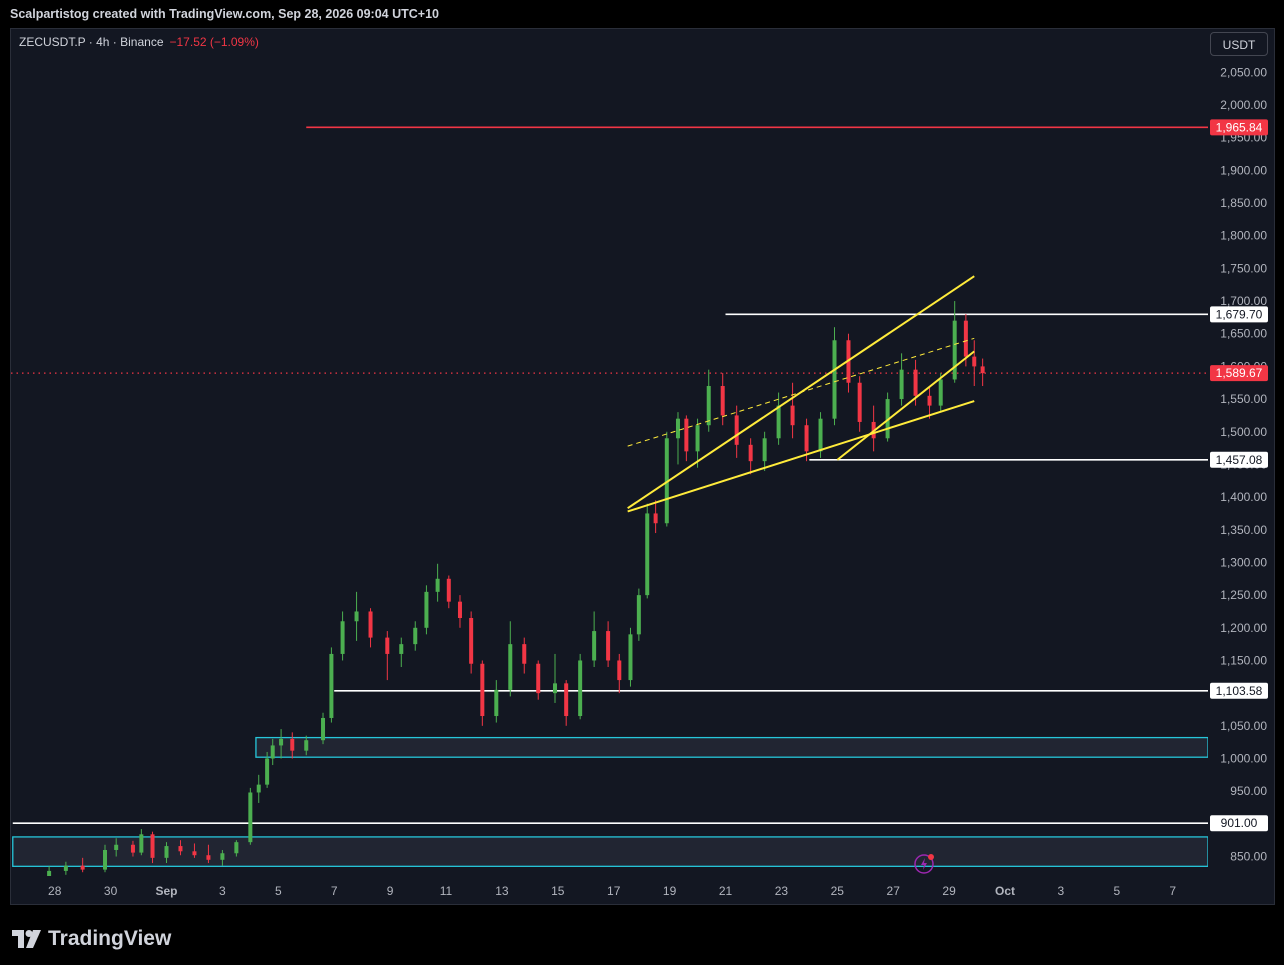 The image size is (1284, 965). What do you see at coordinates (1243, 105) in the screenshot?
I see `price-tick-label: 2,000.00` at bounding box center [1243, 105].